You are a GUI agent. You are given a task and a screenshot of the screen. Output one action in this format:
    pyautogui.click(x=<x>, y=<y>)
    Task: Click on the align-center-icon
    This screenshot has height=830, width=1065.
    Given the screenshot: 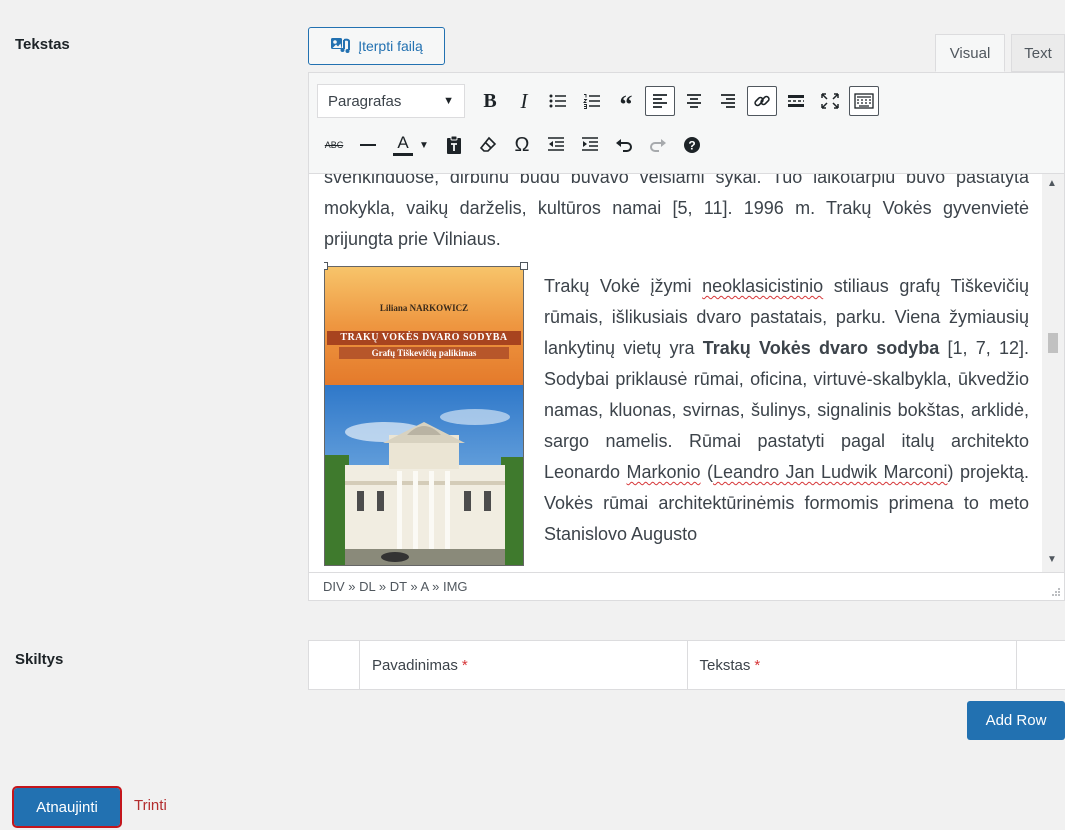 What is the action you would take?
    pyautogui.click(x=694, y=101)
    